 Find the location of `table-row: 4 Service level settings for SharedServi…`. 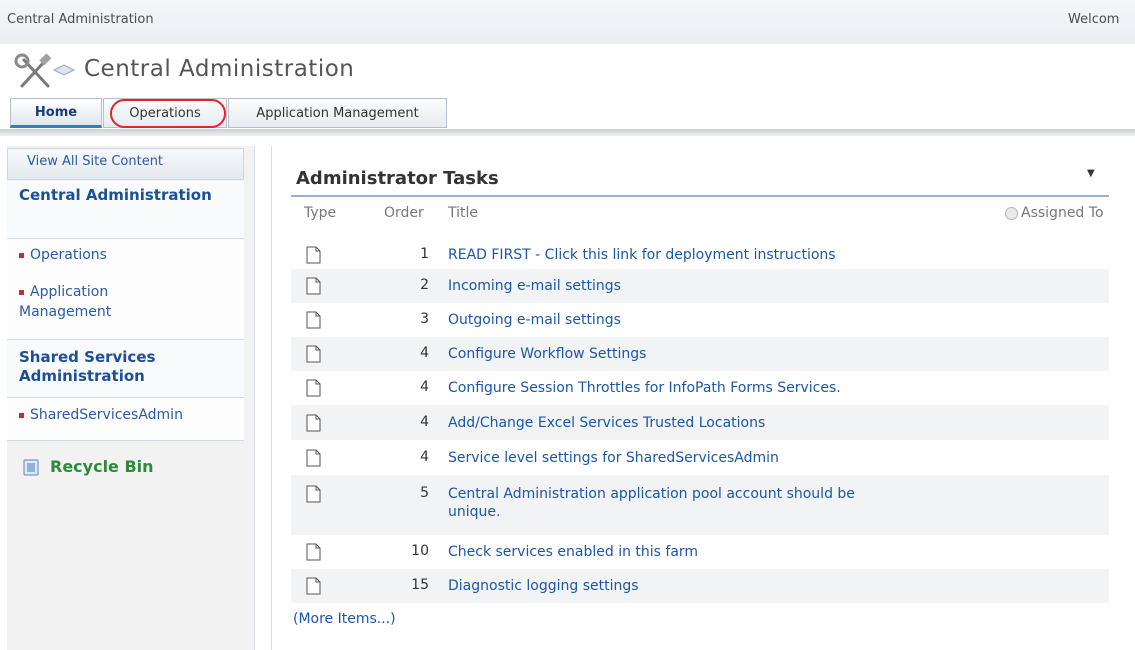

table-row: 4 Service level settings for SharedServi… is located at coordinates (700, 457).